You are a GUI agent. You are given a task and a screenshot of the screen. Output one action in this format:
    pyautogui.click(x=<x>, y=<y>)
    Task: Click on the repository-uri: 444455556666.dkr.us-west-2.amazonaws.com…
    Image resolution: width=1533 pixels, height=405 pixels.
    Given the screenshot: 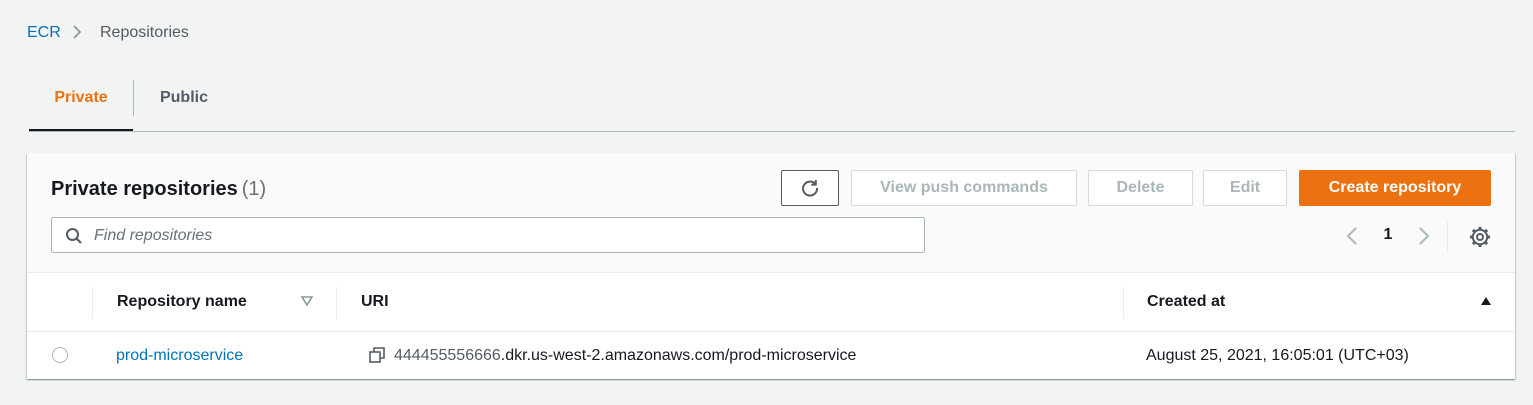 What is the action you would take?
    pyautogui.click(x=625, y=356)
    